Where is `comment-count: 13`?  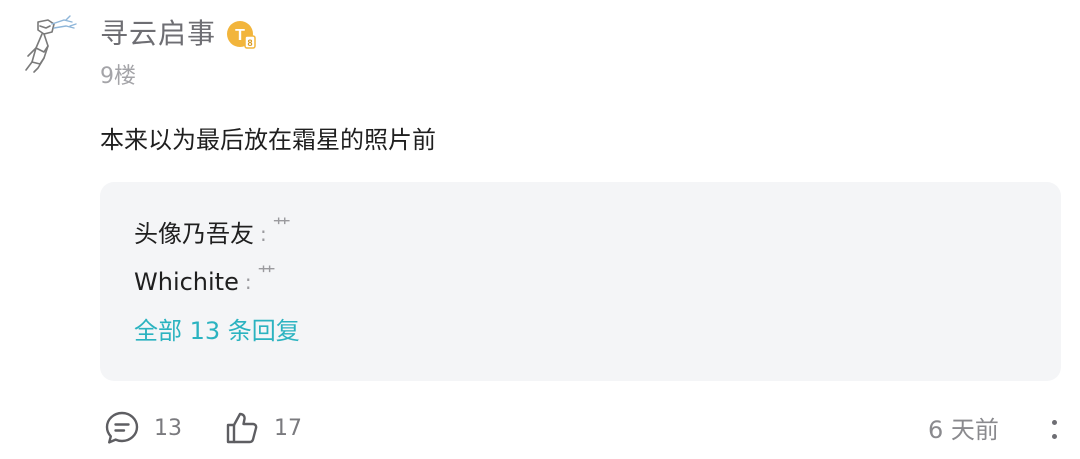
comment-count: 13 is located at coordinates (168, 428).